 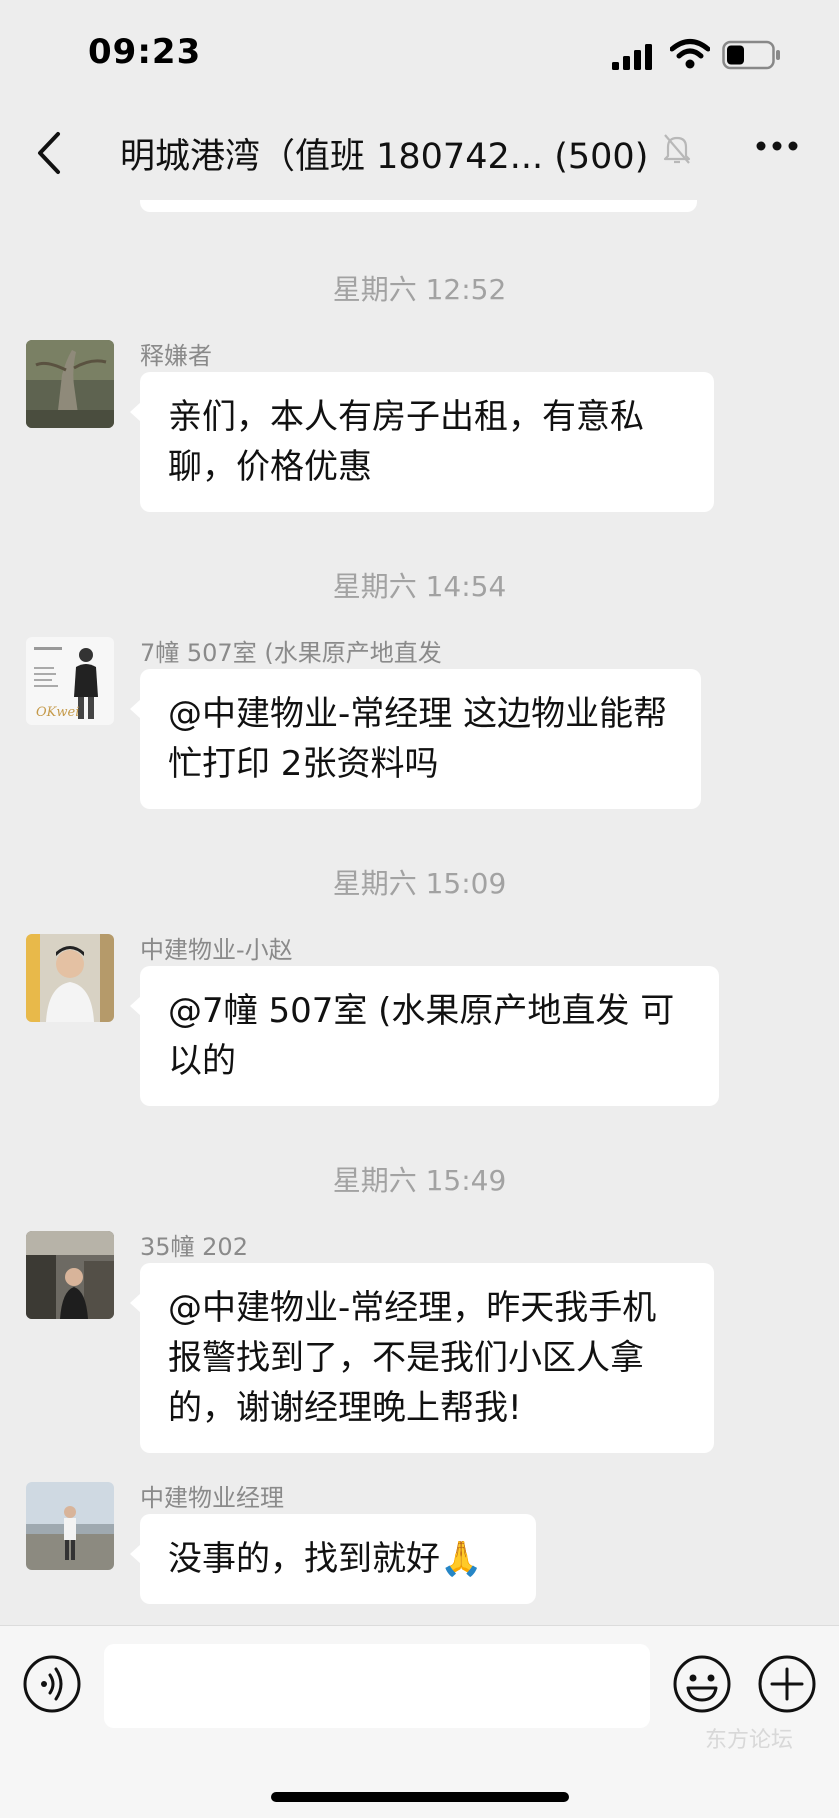 I want to click on bell-muted-icon, so click(x=677, y=149).